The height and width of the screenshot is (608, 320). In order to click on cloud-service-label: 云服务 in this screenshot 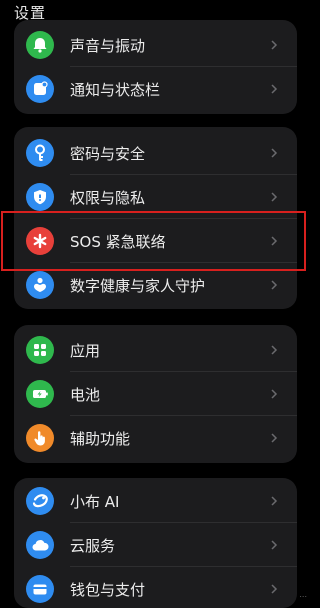, I will do `click(93, 546)`.